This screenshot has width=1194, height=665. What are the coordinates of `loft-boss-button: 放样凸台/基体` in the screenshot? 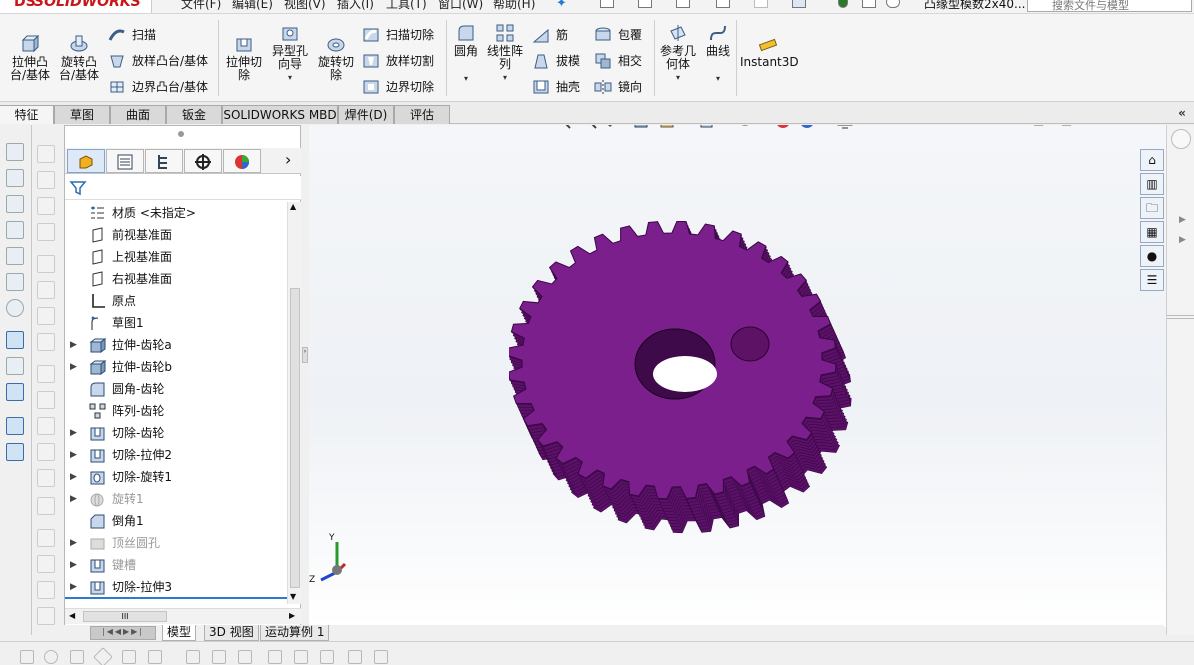 It's located at (158, 61).